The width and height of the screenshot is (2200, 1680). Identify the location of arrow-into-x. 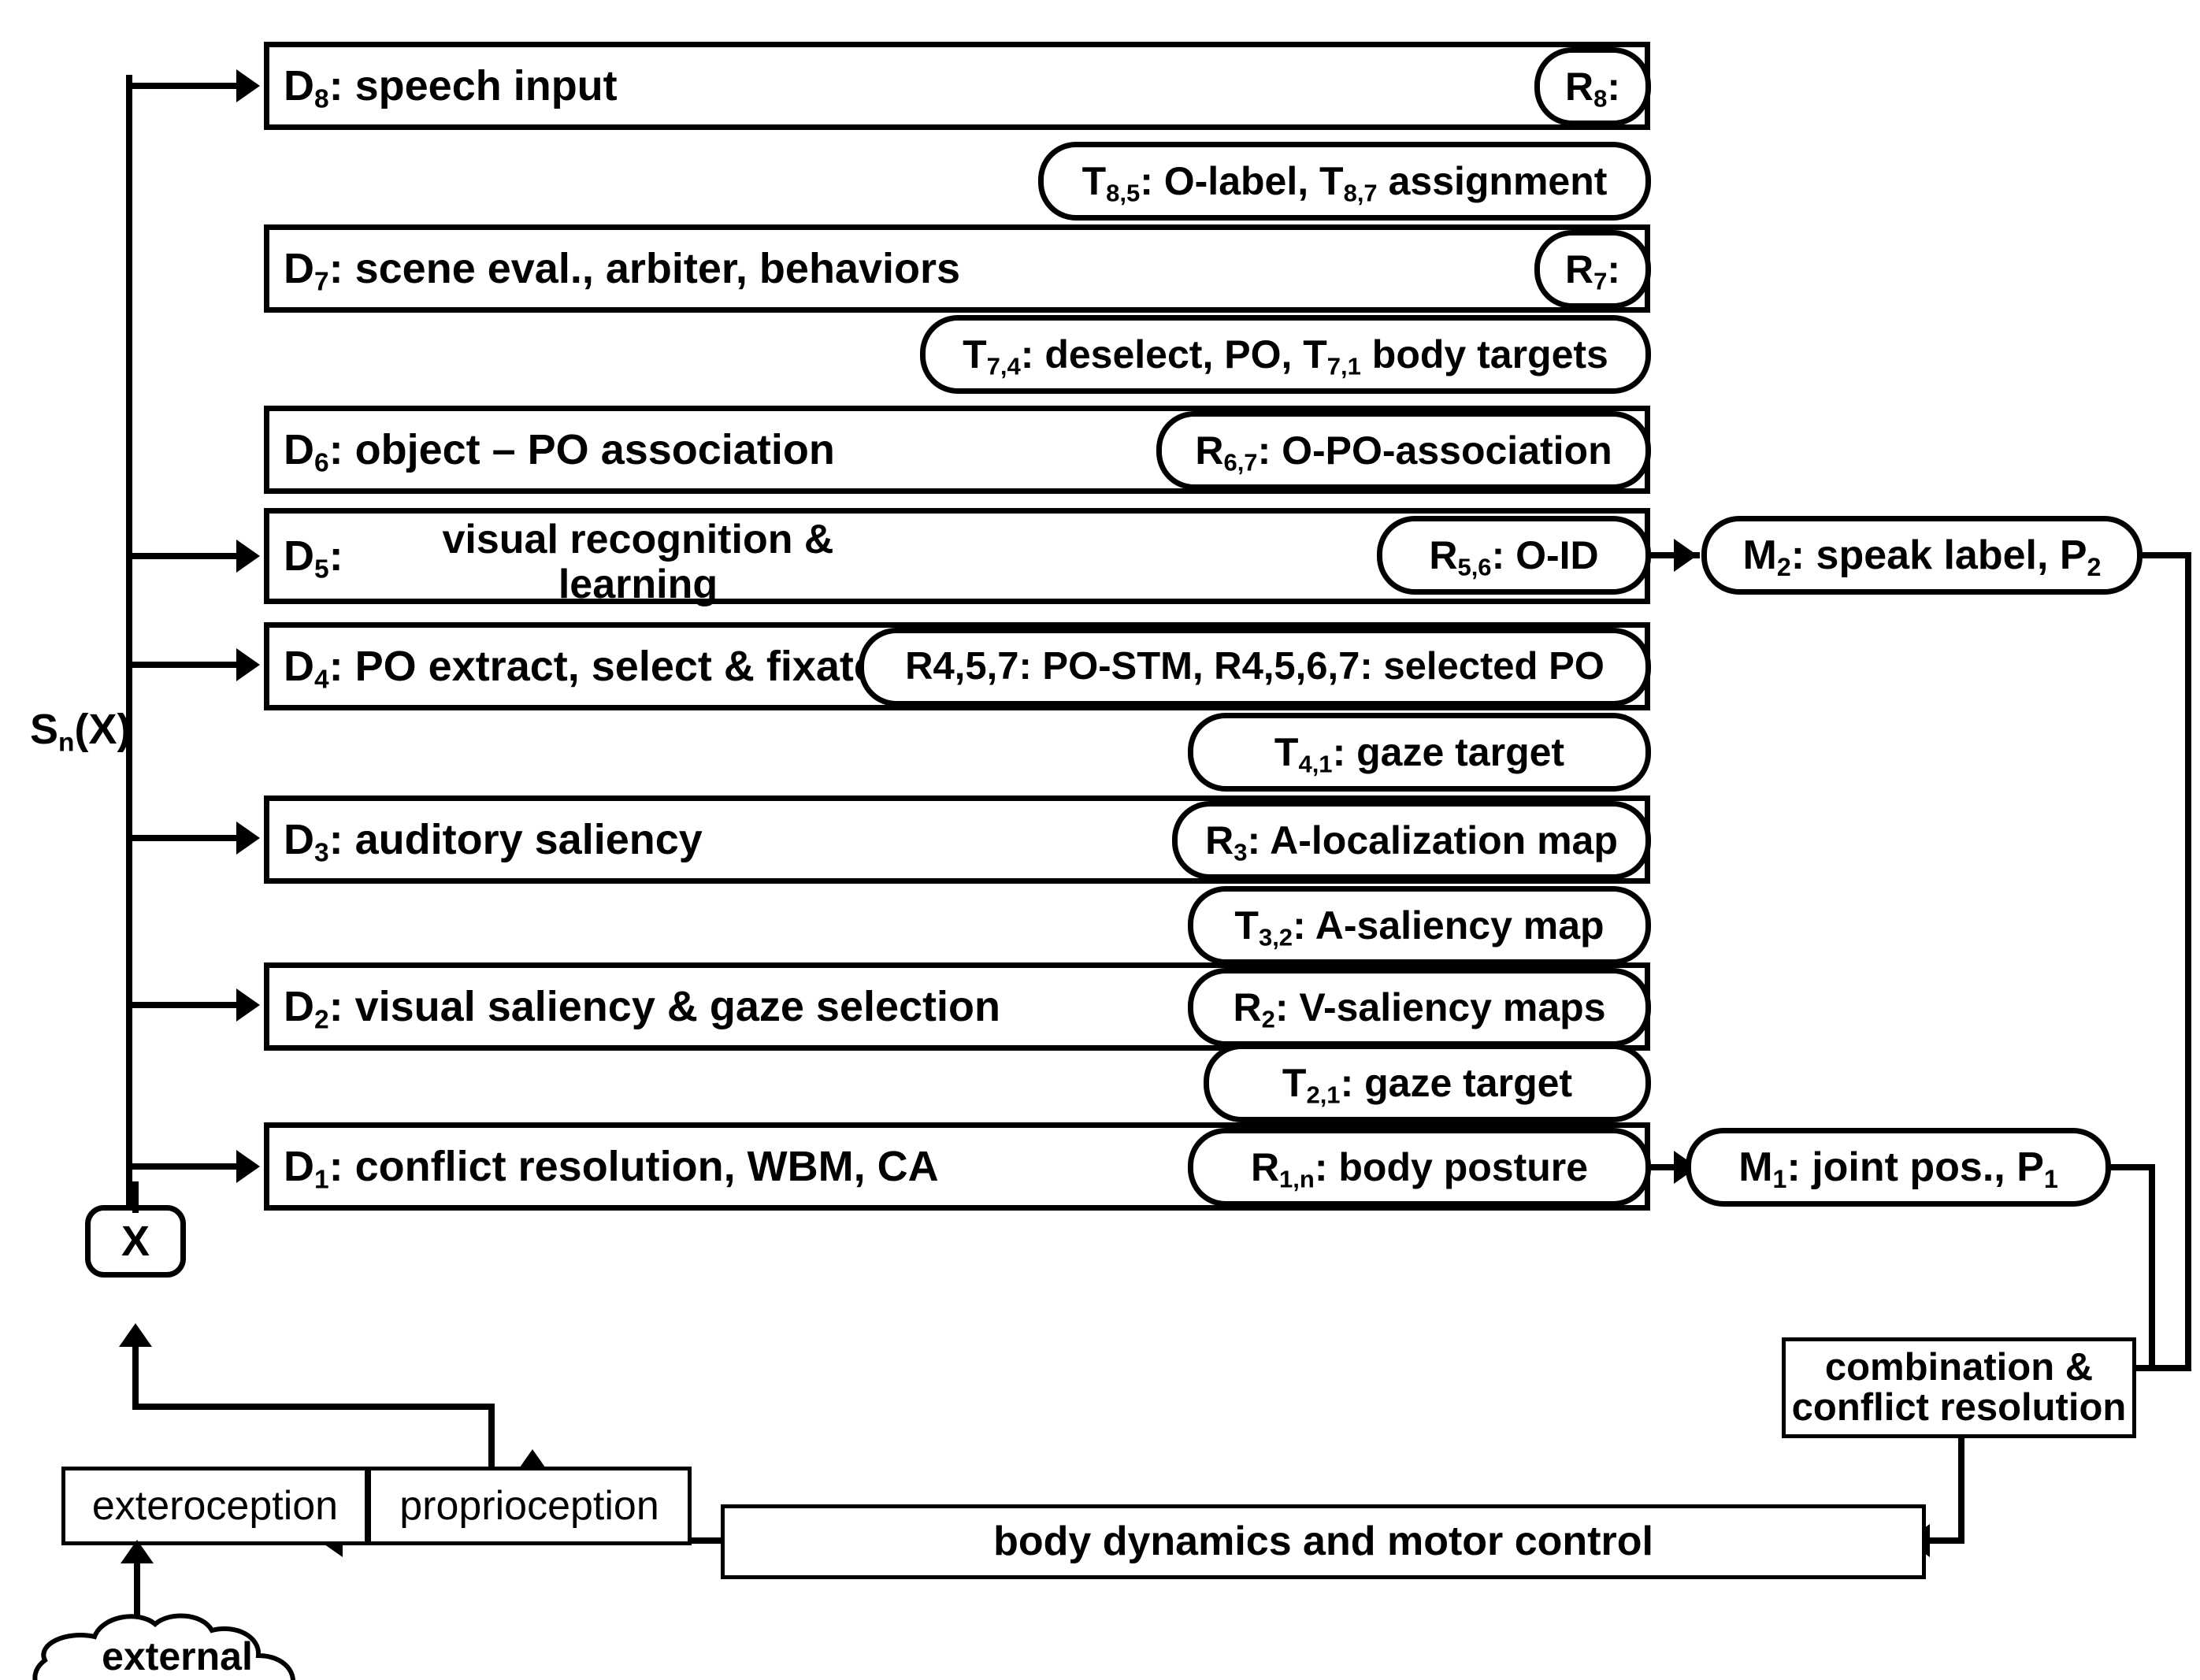
(135, 1335).